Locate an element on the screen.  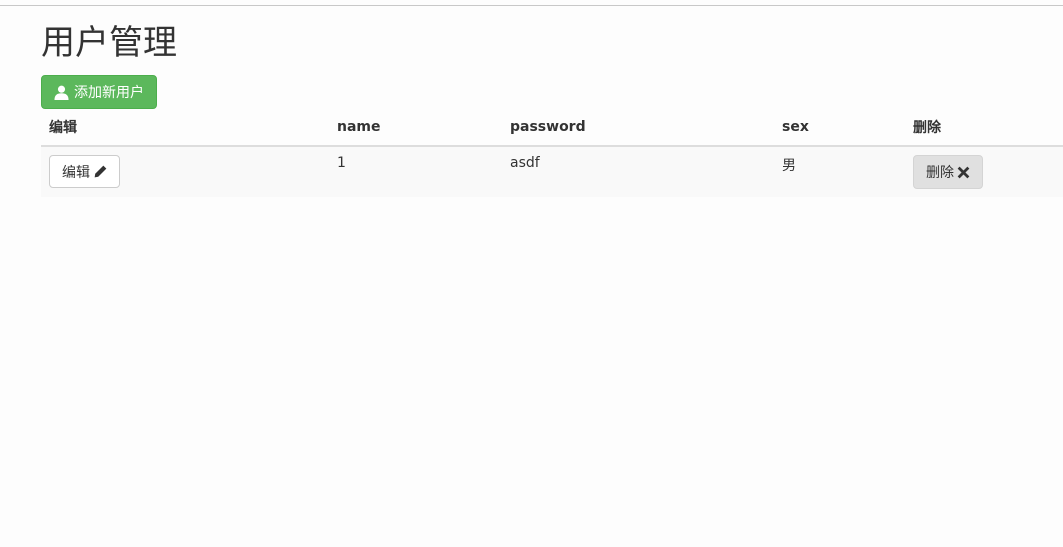
delete-button-label: 删除 is located at coordinates (940, 173).